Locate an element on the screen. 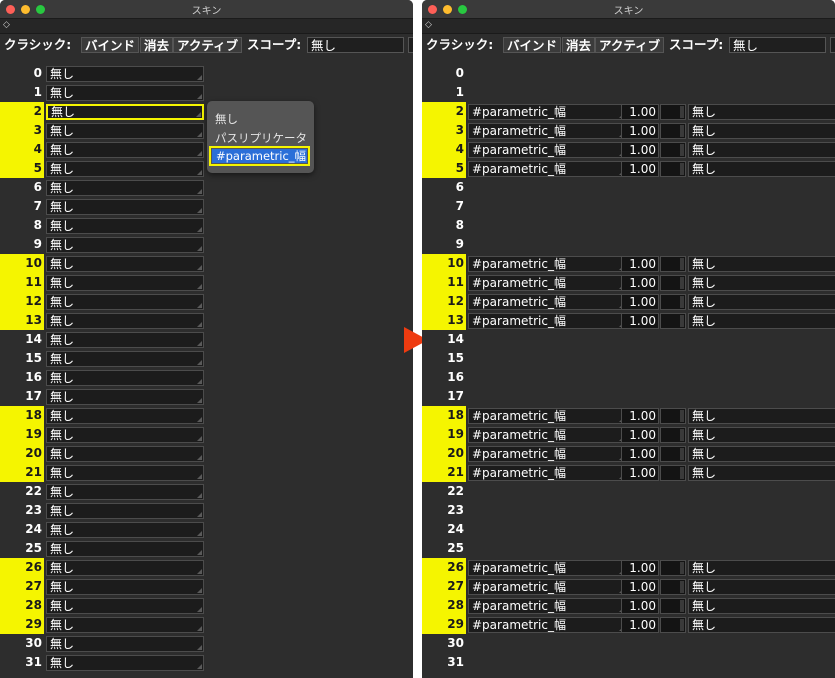 This screenshot has height=678, width=835. popup-item-parametric-width: #parametric_幅 is located at coordinates (259, 156).